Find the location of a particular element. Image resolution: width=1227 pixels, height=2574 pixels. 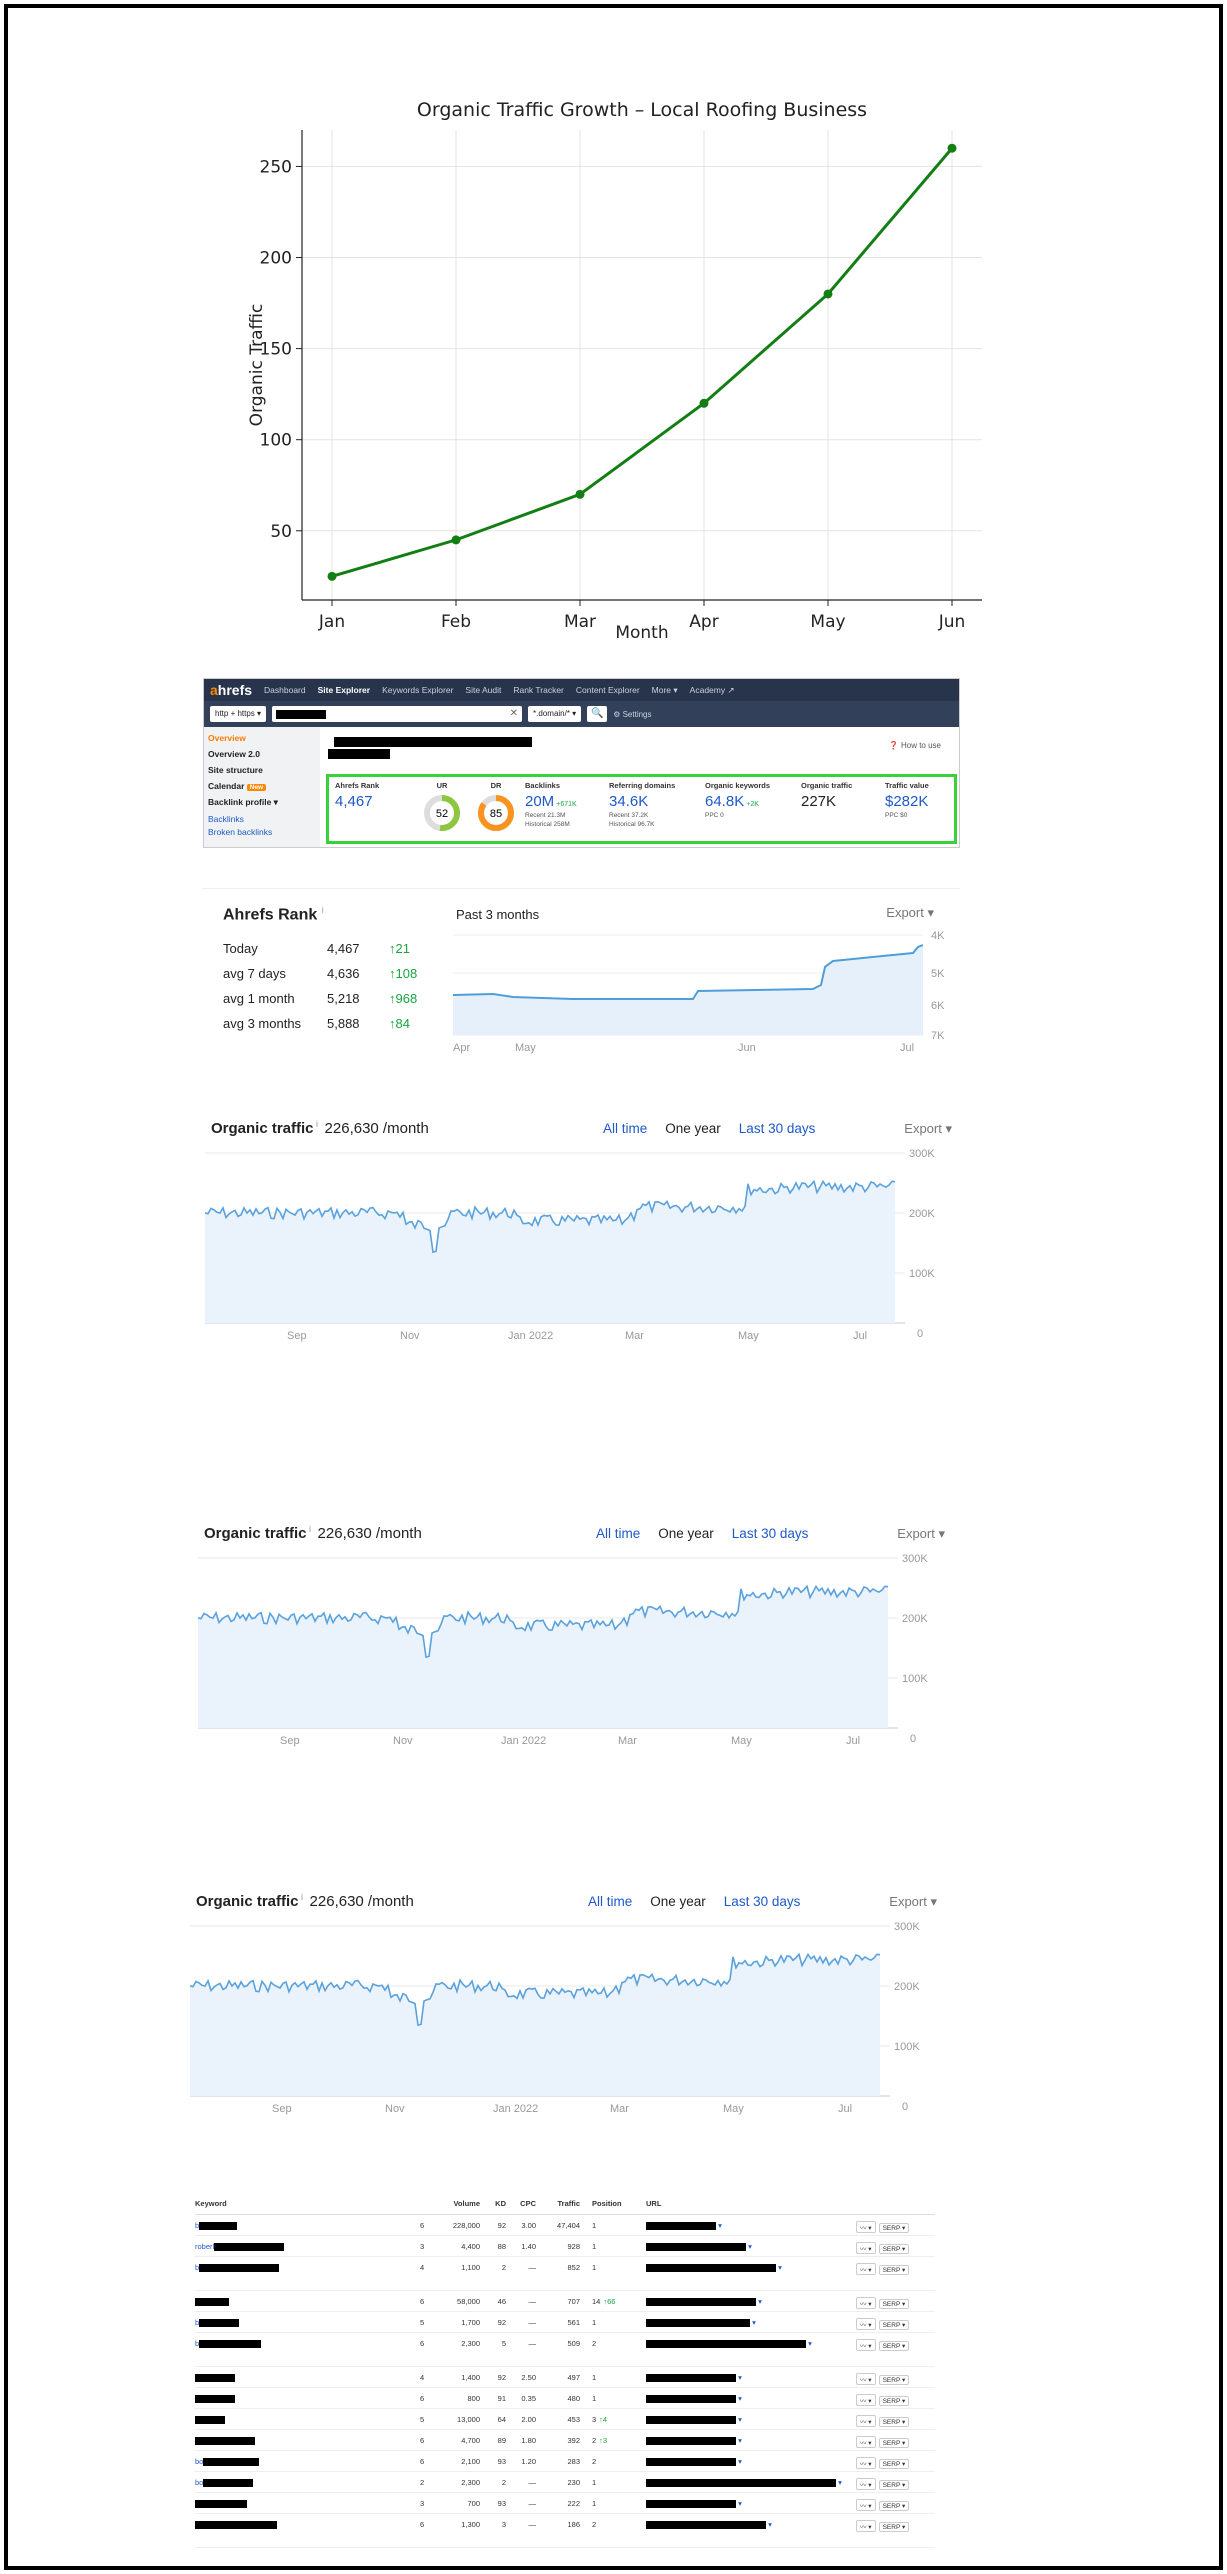

mode-select: *.domain/* ▾ is located at coordinates (555, 714).